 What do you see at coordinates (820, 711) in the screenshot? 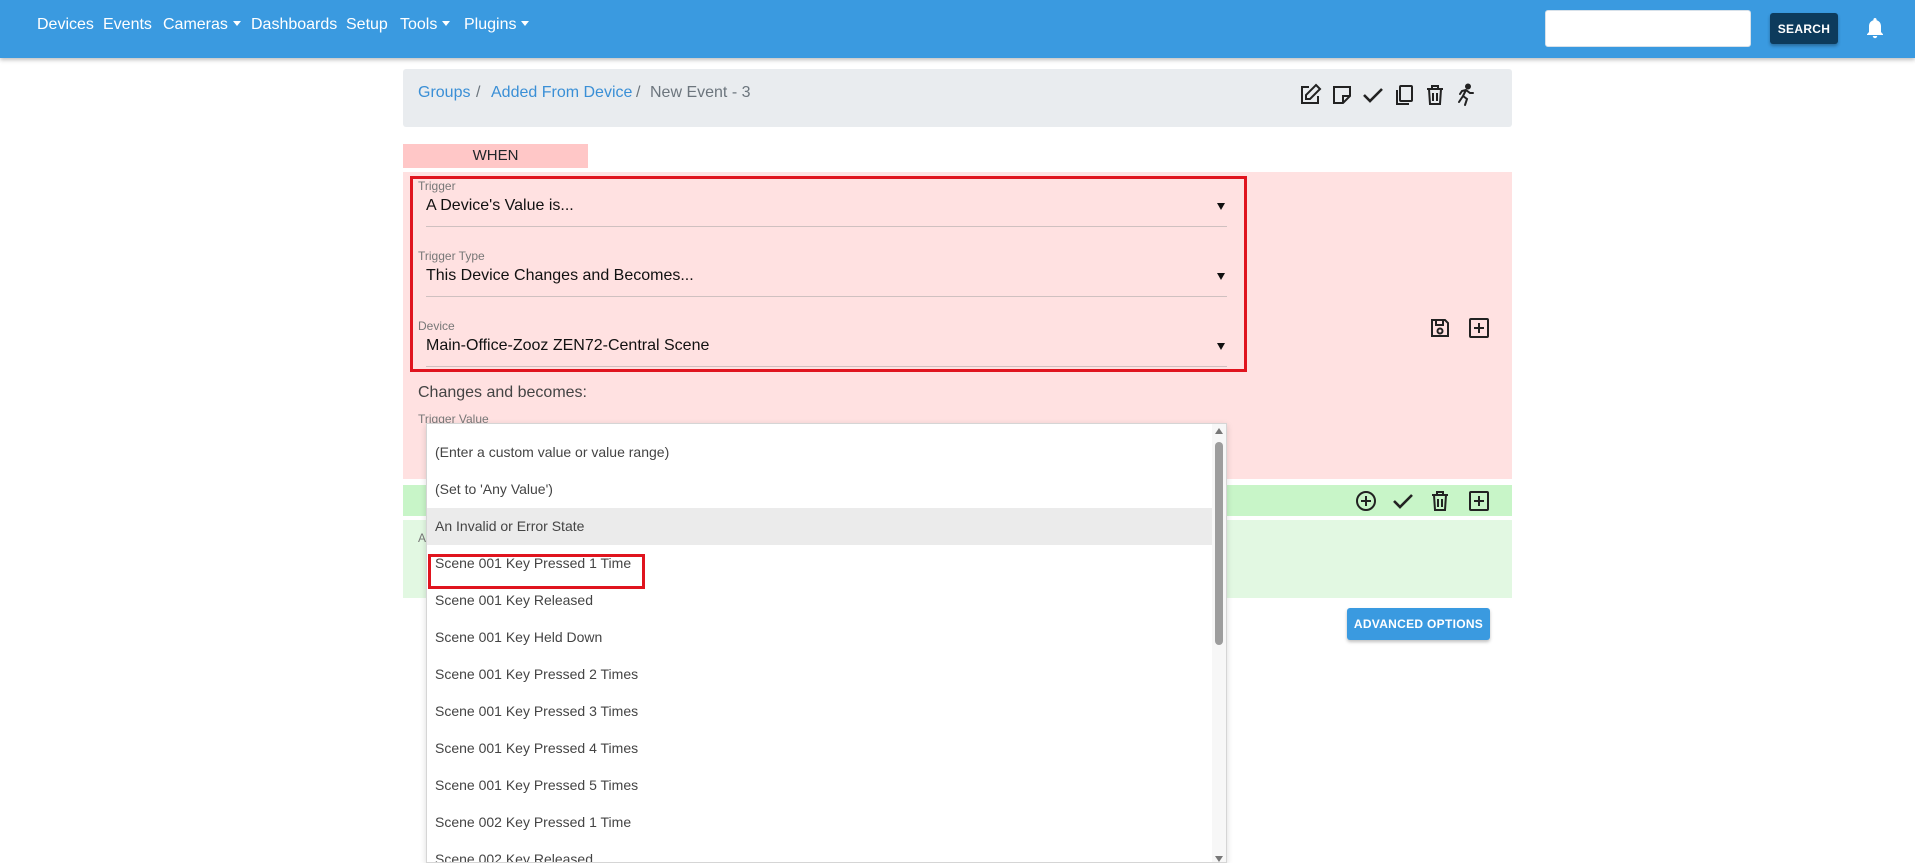
I see `dropdown-option: Scene 001 Key Pressed 3 Times` at bounding box center [820, 711].